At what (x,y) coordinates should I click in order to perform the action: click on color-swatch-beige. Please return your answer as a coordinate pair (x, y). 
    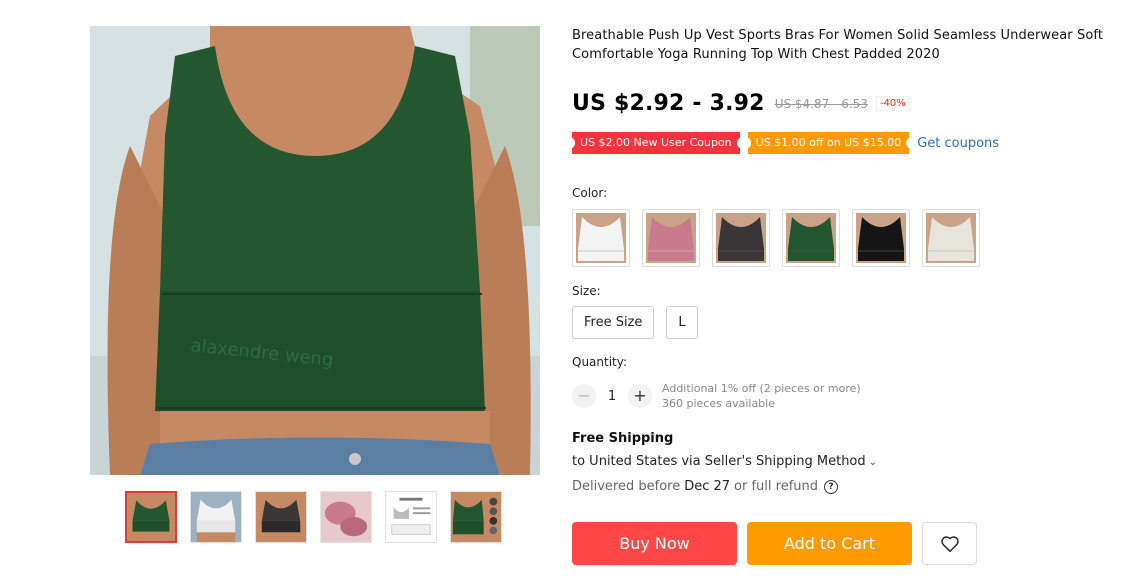
    Looking at the image, I should click on (951, 238).